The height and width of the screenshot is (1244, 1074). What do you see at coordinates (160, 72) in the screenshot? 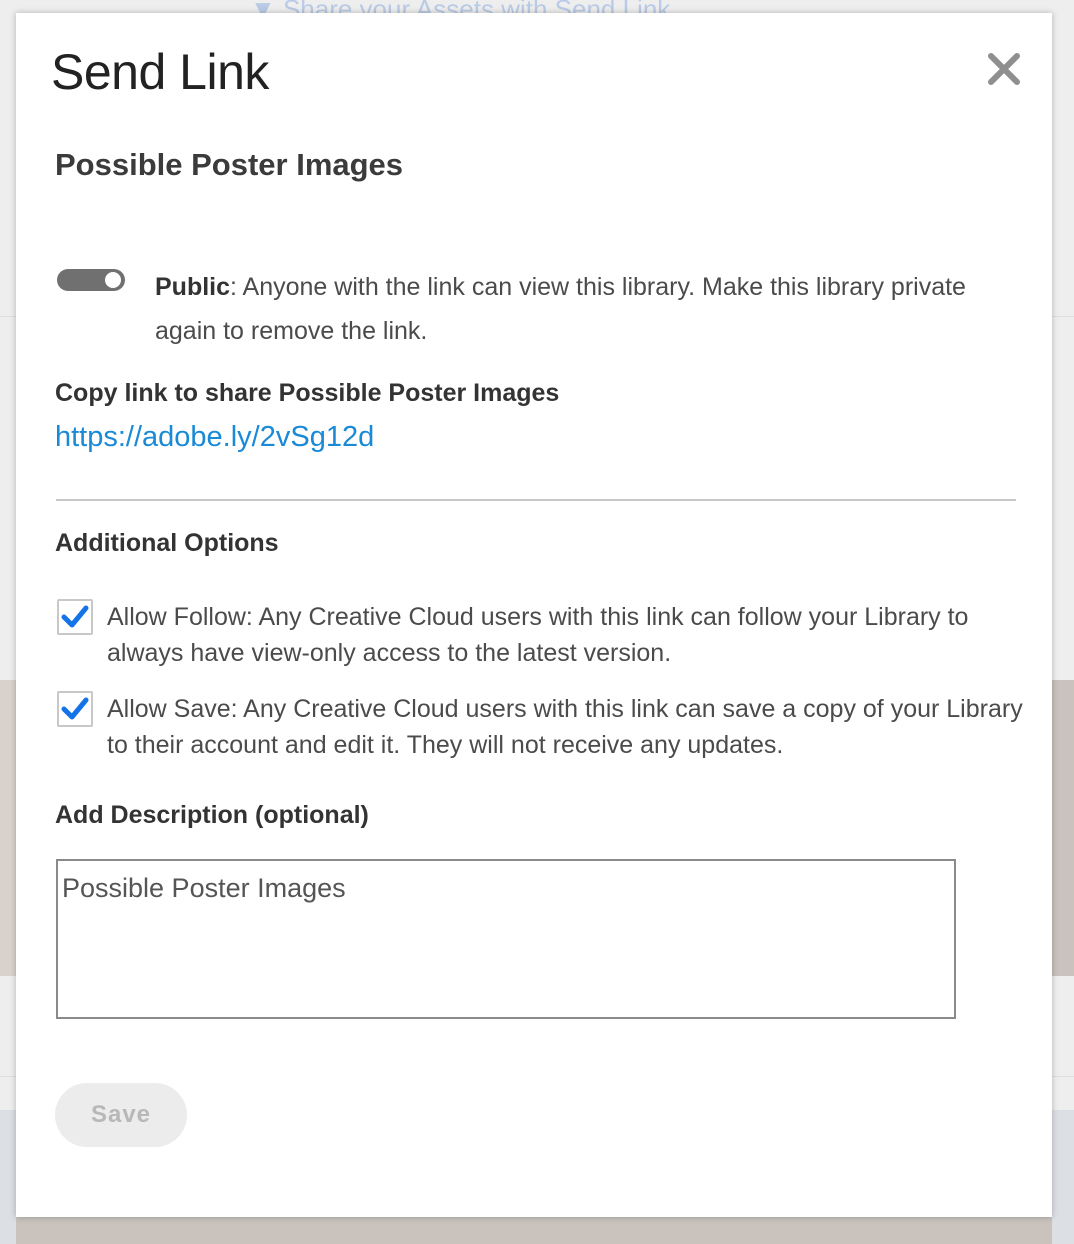
I see `dialog-title: Send Link` at bounding box center [160, 72].